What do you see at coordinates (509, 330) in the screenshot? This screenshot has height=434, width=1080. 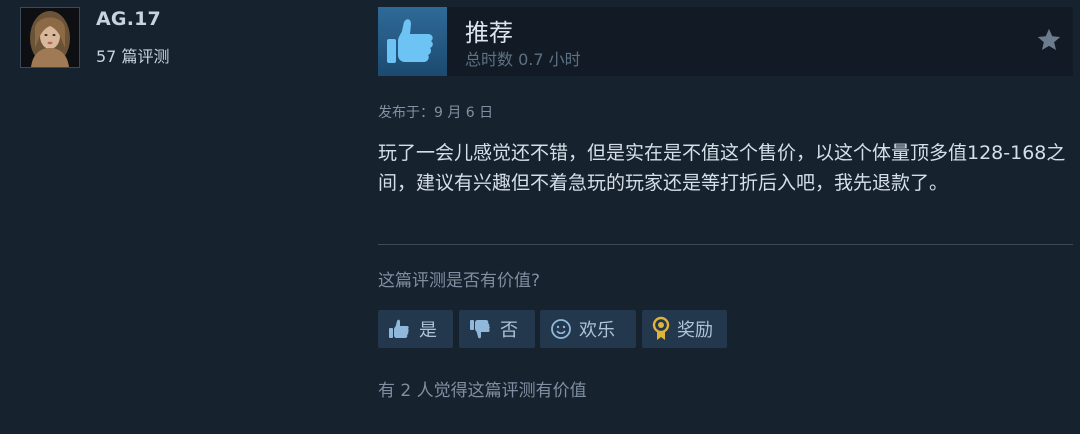 I see `vote-no-label: 否` at bounding box center [509, 330].